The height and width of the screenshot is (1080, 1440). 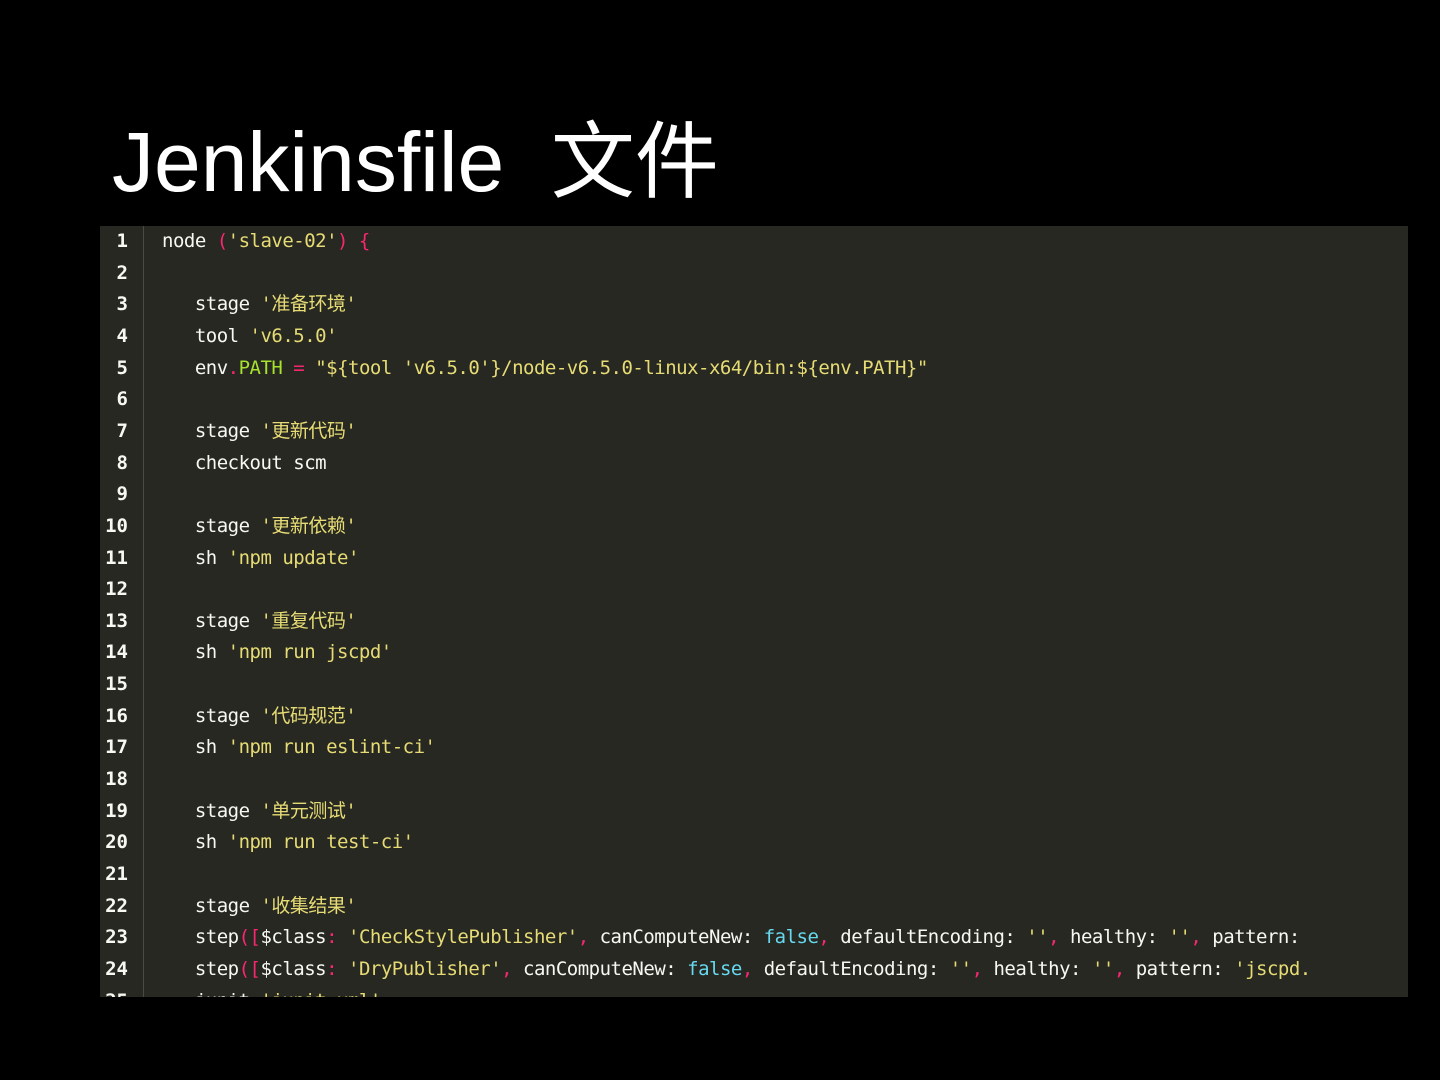 I want to click on code-text: stage '单元测试', so click(x=259, y=812).